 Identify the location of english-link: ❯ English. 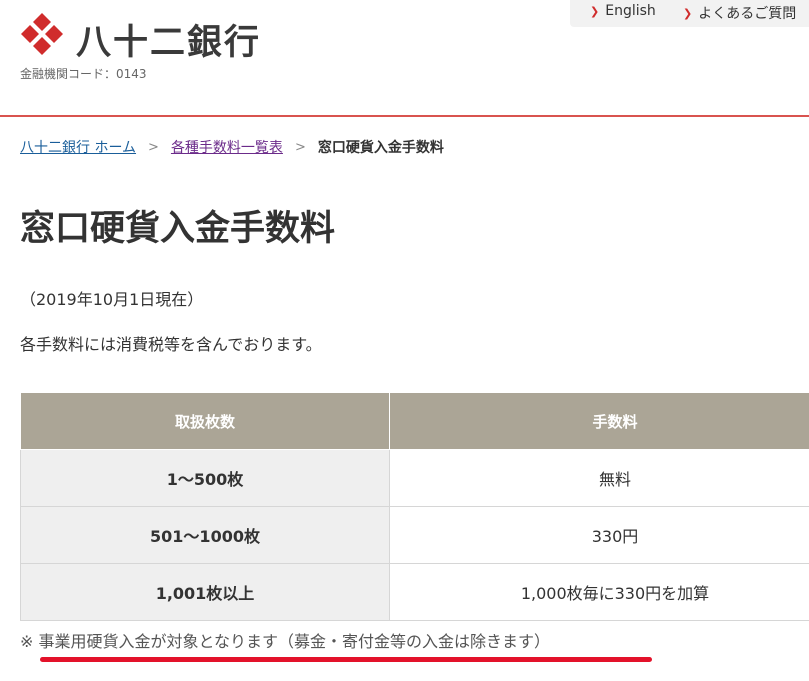
(623, 11).